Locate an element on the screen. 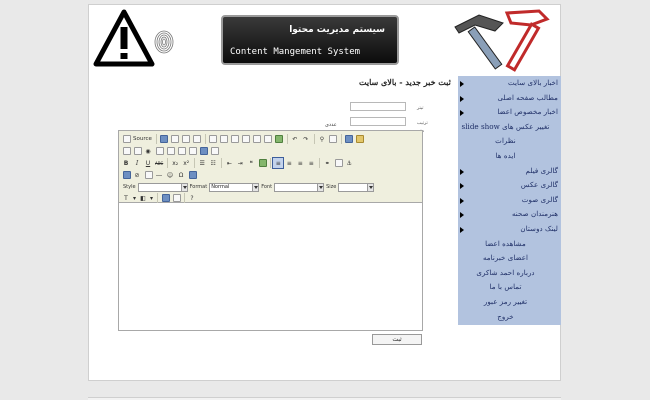 This screenshot has height=400, width=650. outdent-icon: ⇤ is located at coordinates (229, 163).